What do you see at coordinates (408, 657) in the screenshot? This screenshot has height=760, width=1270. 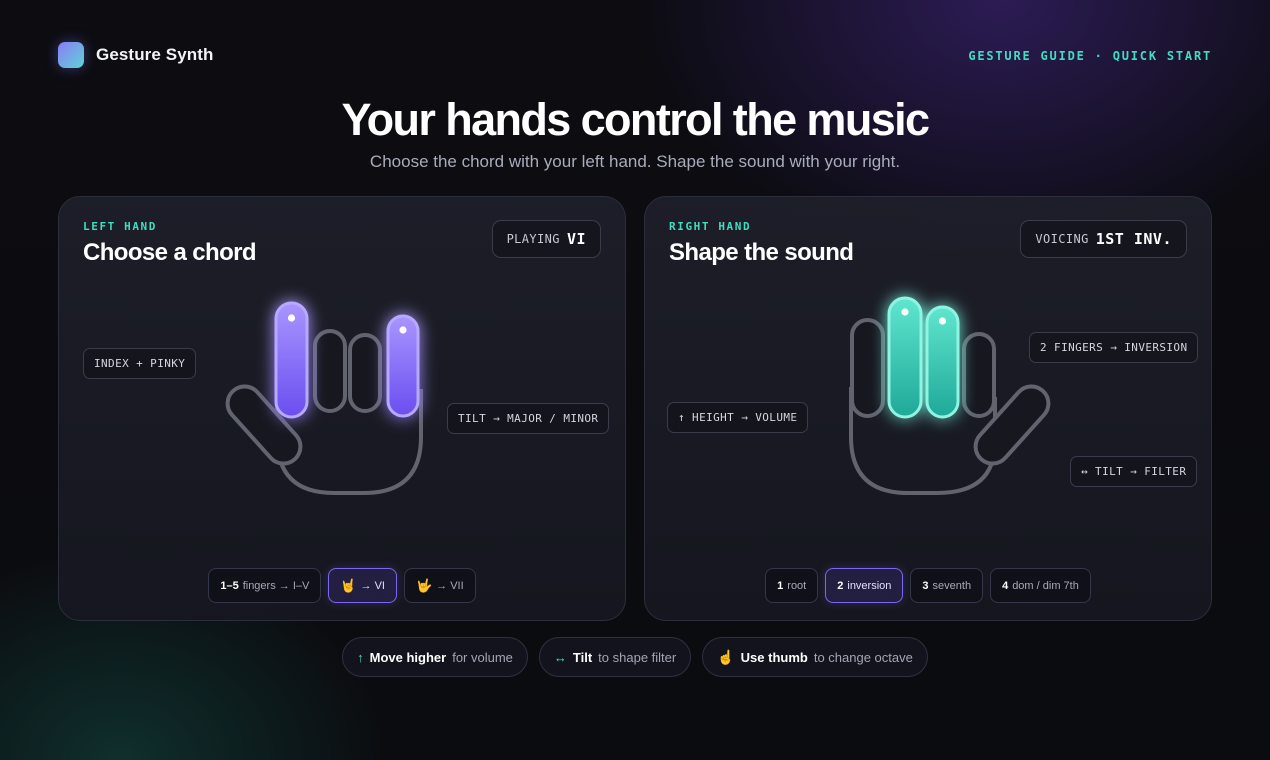 I see `hint-strong: Move higher` at bounding box center [408, 657].